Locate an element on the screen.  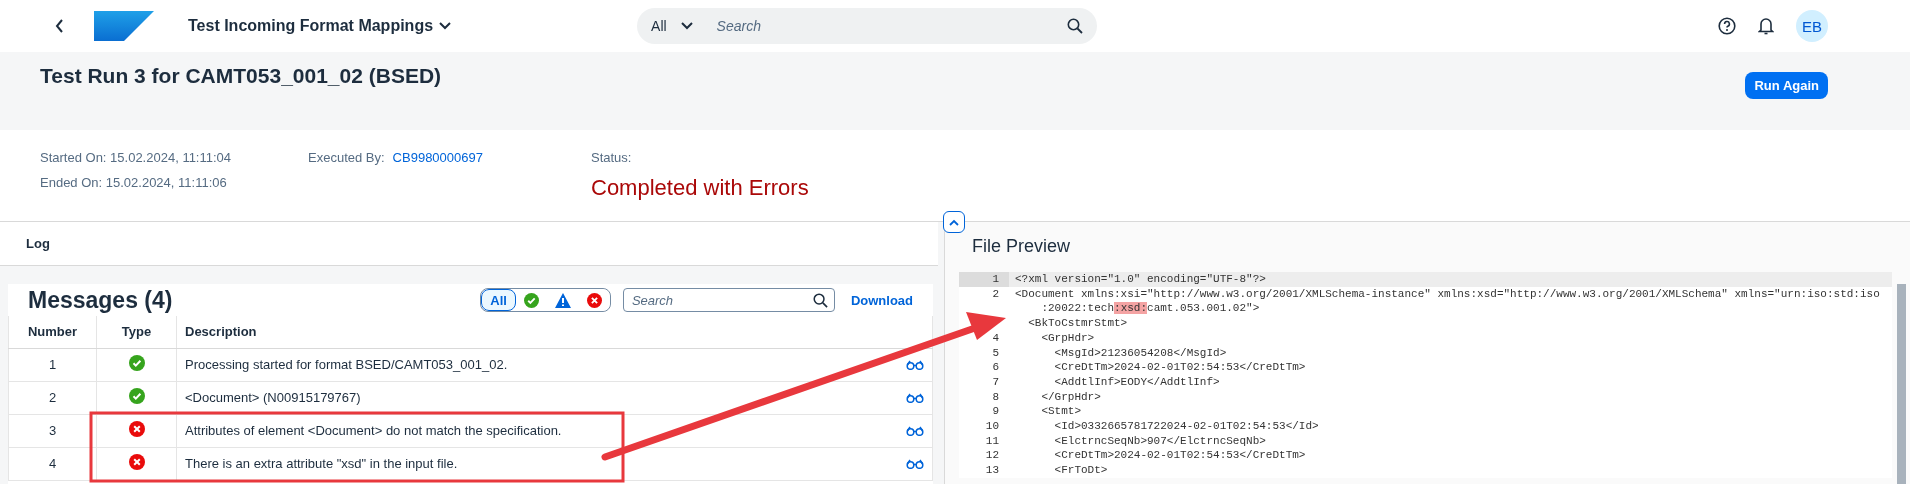
table-cell: 2 is located at coordinates (52, 397).